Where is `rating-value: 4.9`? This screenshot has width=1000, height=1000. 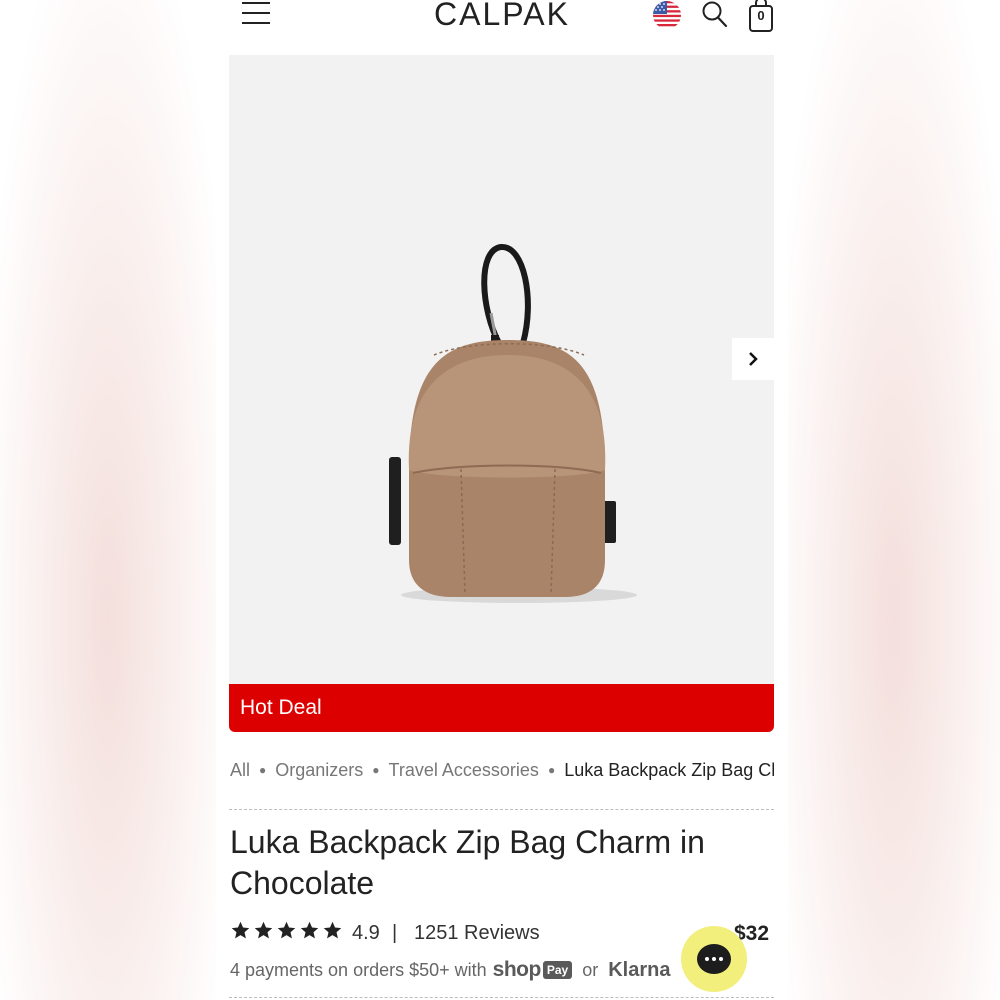
rating-value: 4.9 is located at coordinates (366, 933).